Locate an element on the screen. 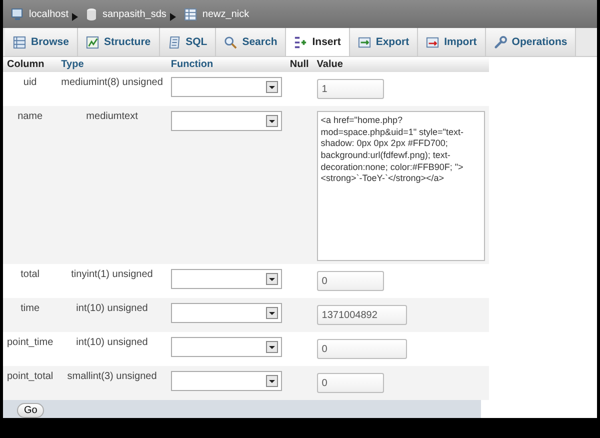 This screenshot has height=438, width=600. document-icon is located at coordinates (174, 42).